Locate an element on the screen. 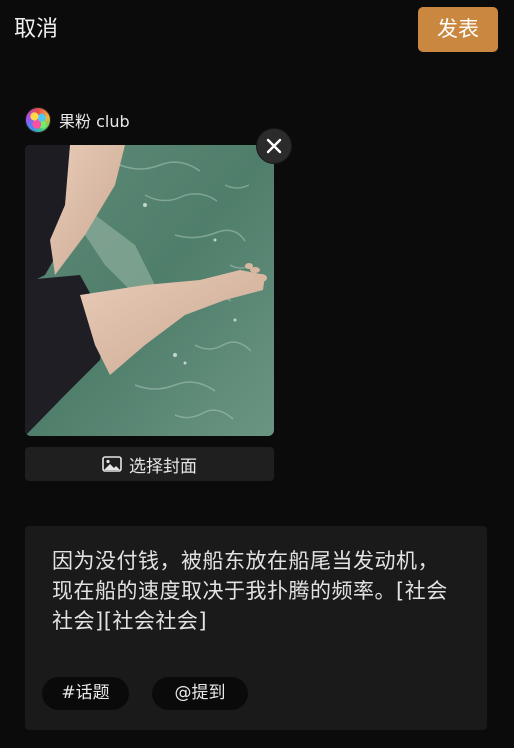 The image size is (514, 748). author-name: 果粉 club is located at coordinates (94, 121).